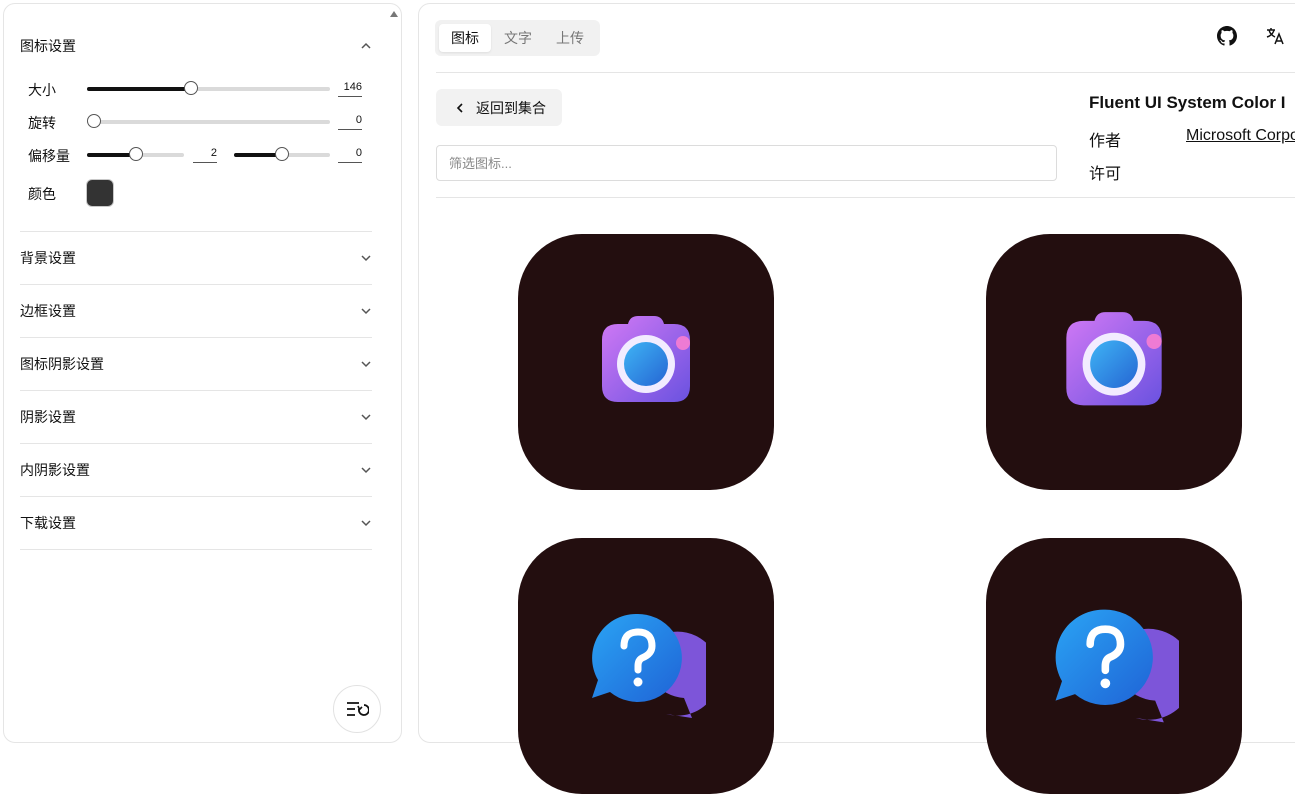 The image size is (1295, 794). Describe the element at coordinates (196, 470) in the screenshot. I see `section-5: 内阴影设置` at that location.